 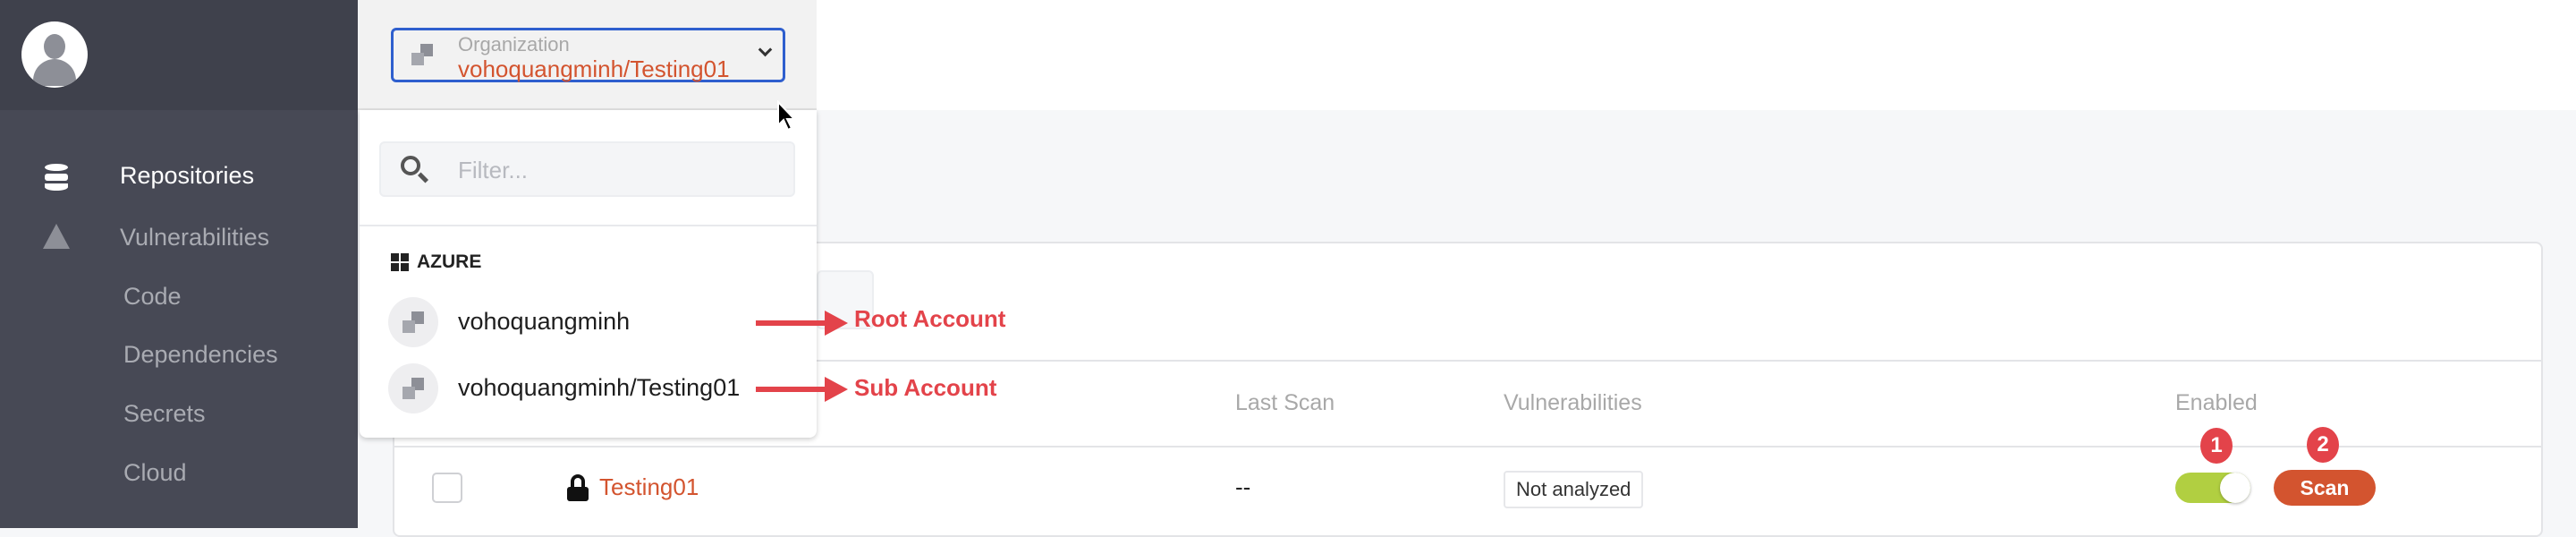 What do you see at coordinates (2235, 488) in the screenshot?
I see `toggle-knob` at bounding box center [2235, 488].